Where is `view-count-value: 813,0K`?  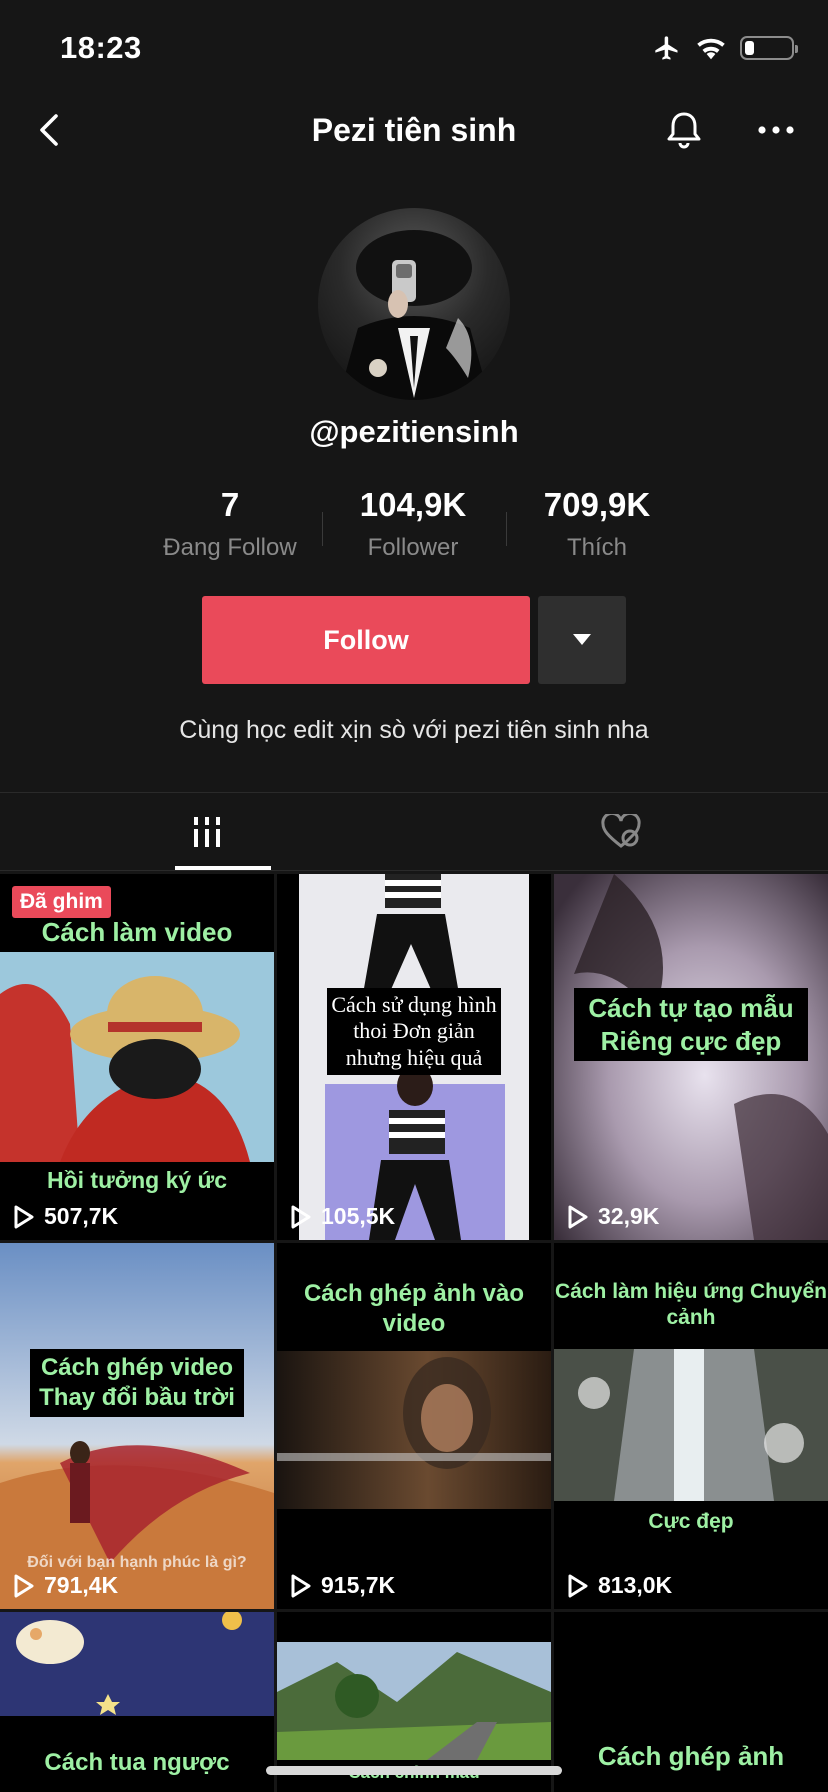 view-count-value: 813,0K is located at coordinates (635, 1585).